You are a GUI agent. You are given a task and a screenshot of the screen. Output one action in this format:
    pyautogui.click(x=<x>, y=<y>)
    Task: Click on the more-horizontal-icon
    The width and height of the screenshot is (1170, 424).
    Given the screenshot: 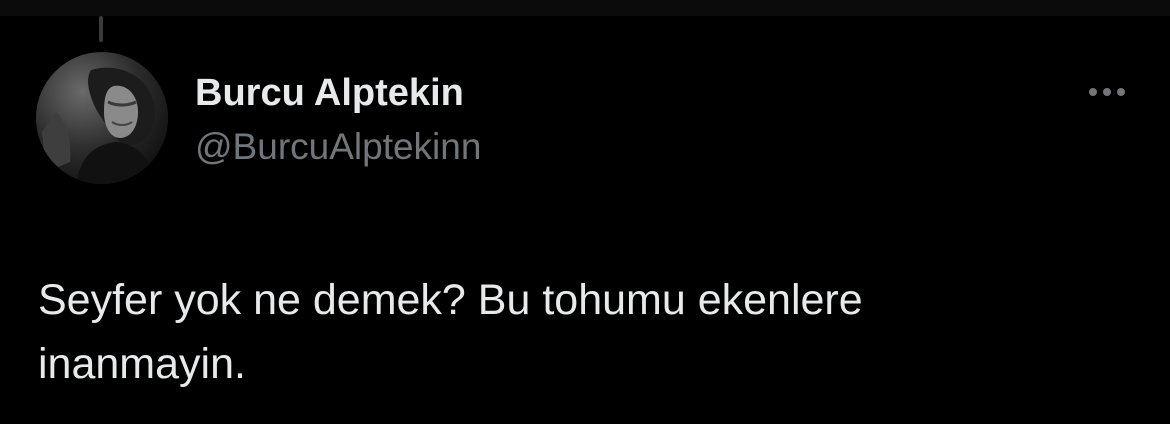 What is the action you would take?
    pyautogui.click(x=1093, y=92)
    